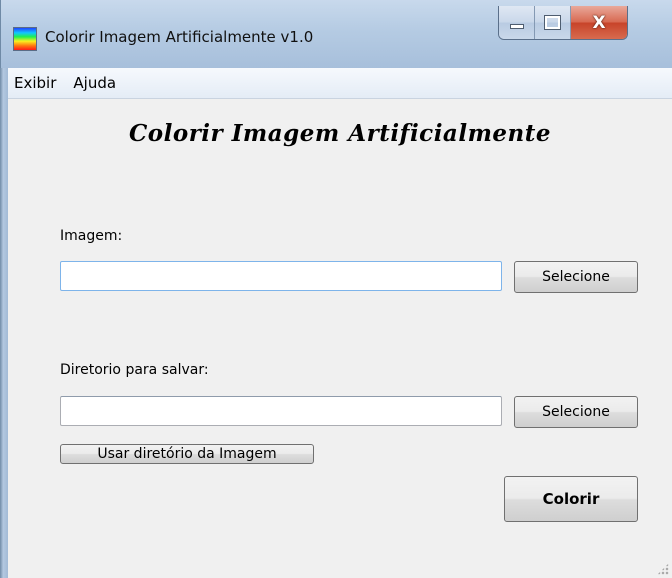 The width and height of the screenshot is (672, 578). I want to click on close-icon: X, so click(599, 22).